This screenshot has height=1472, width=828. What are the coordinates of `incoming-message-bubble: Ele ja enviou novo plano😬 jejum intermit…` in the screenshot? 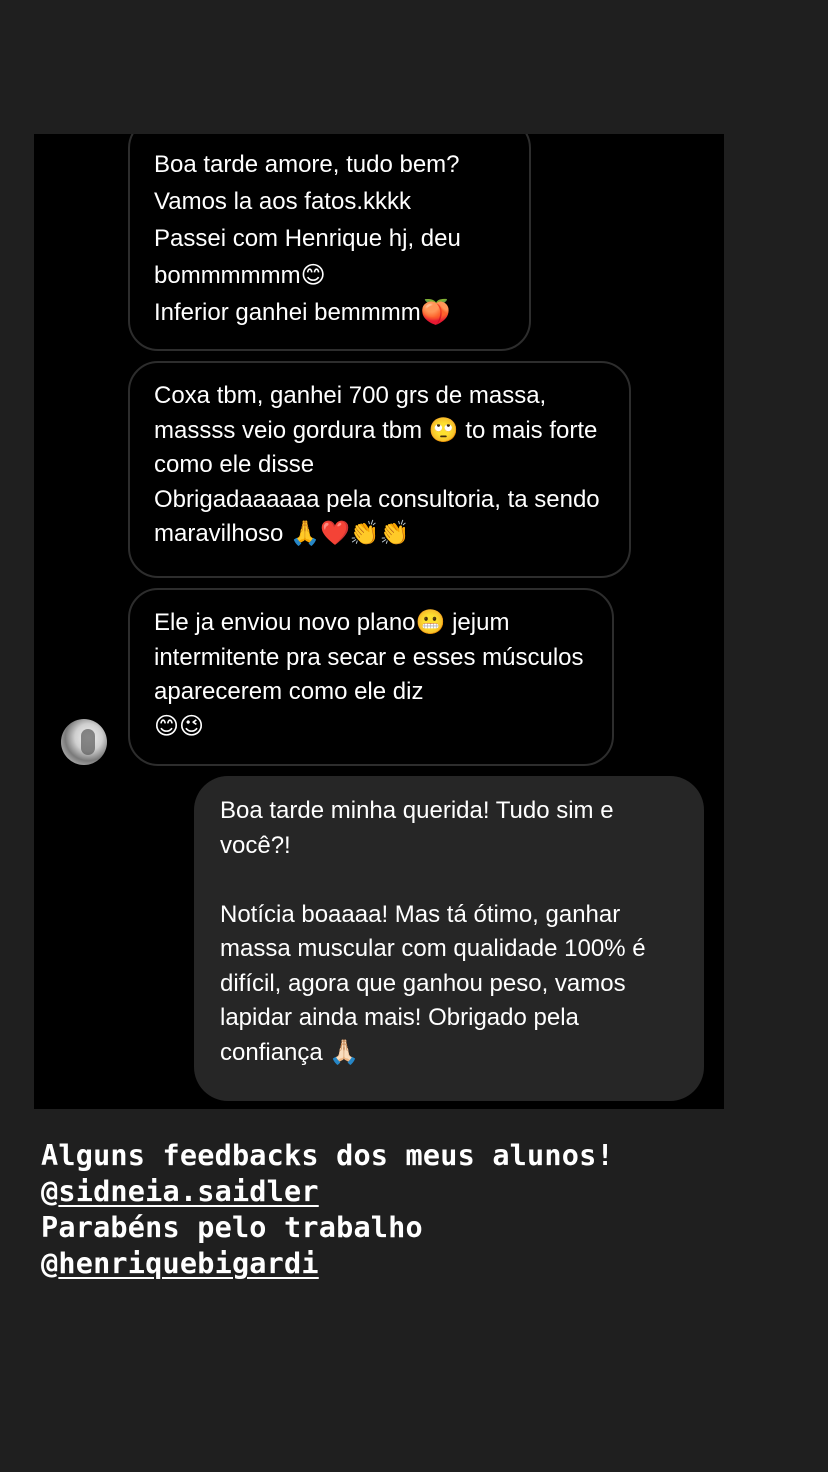 It's located at (371, 677).